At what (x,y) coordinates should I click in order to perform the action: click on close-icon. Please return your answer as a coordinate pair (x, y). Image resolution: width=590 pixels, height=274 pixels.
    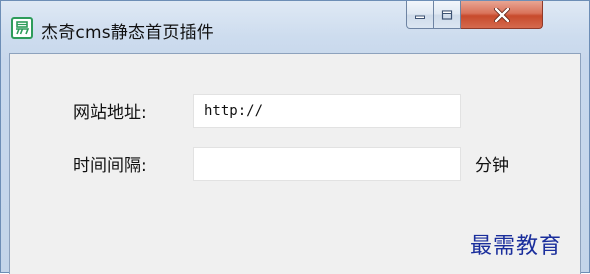
    Looking at the image, I should click on (501, 14).